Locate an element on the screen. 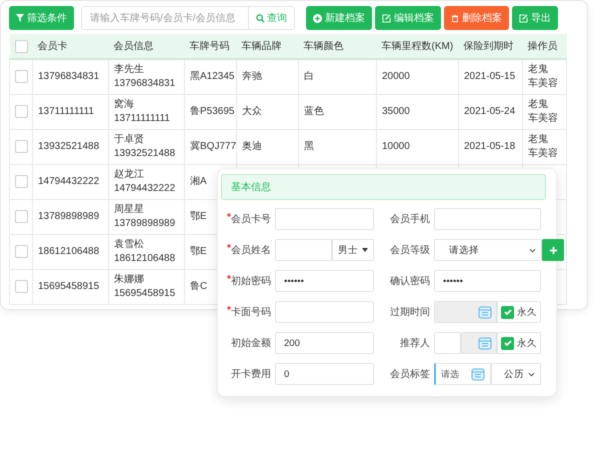 Image resolution: width=606 pixels, height=453 pixels. column-header: 车辆里程数(KM) is located at coordinates (418, 46).